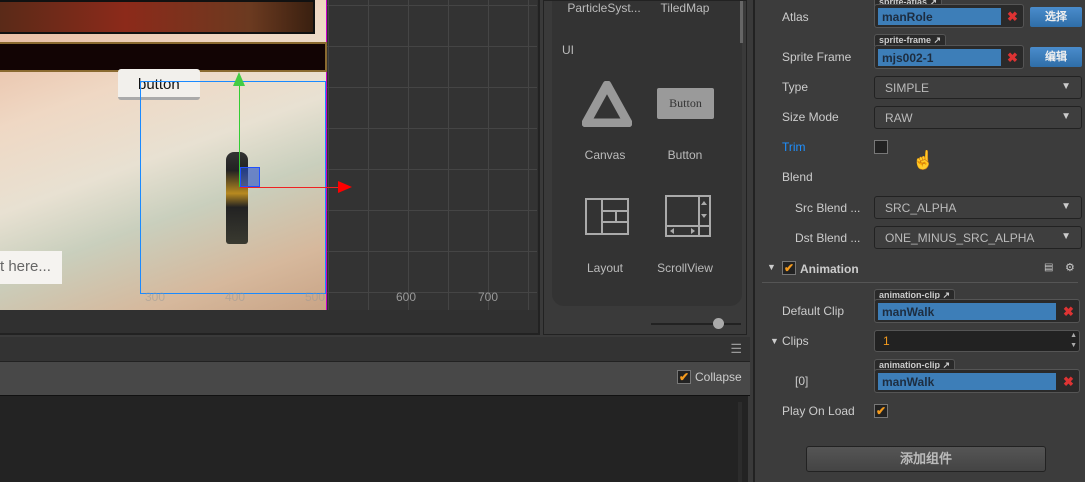 The height and width of the screenshot is (482, 1085). Describe the element at coordinates (375, 349) in the screenshot. I see `console-header: ☰` at that location.